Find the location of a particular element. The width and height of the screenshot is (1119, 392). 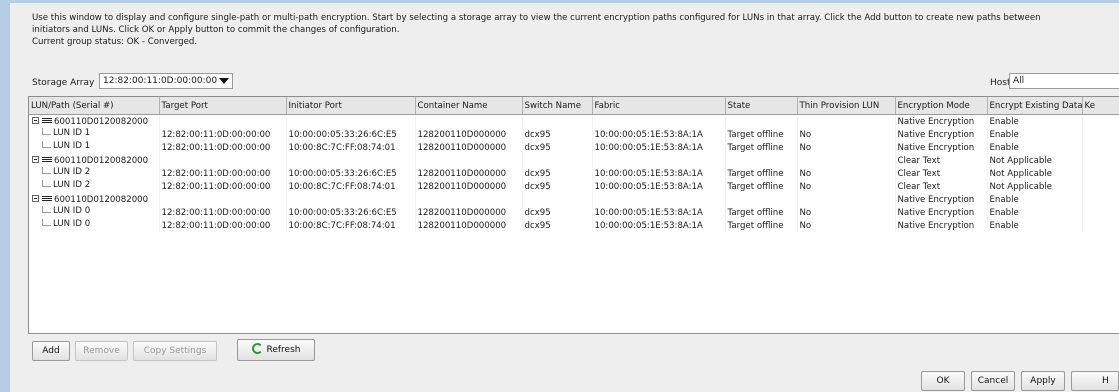

cancel-button: Cancel is located at coordinates (993, 381).